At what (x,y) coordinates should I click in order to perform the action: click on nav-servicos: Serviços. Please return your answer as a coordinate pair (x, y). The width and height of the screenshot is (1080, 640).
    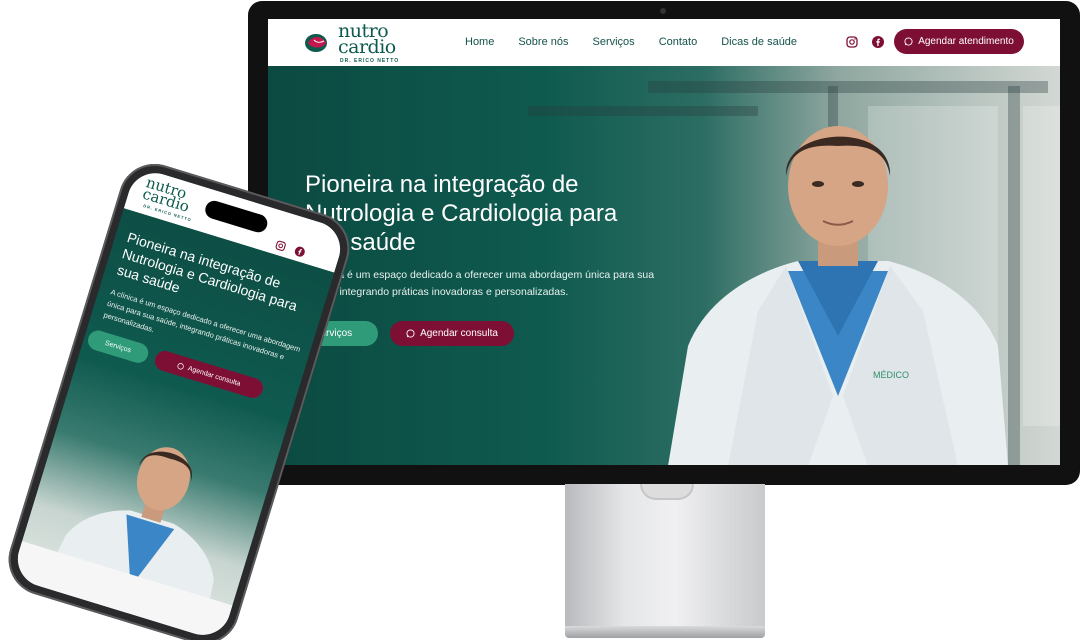
    Looking at the image, I should click on (614, 42).